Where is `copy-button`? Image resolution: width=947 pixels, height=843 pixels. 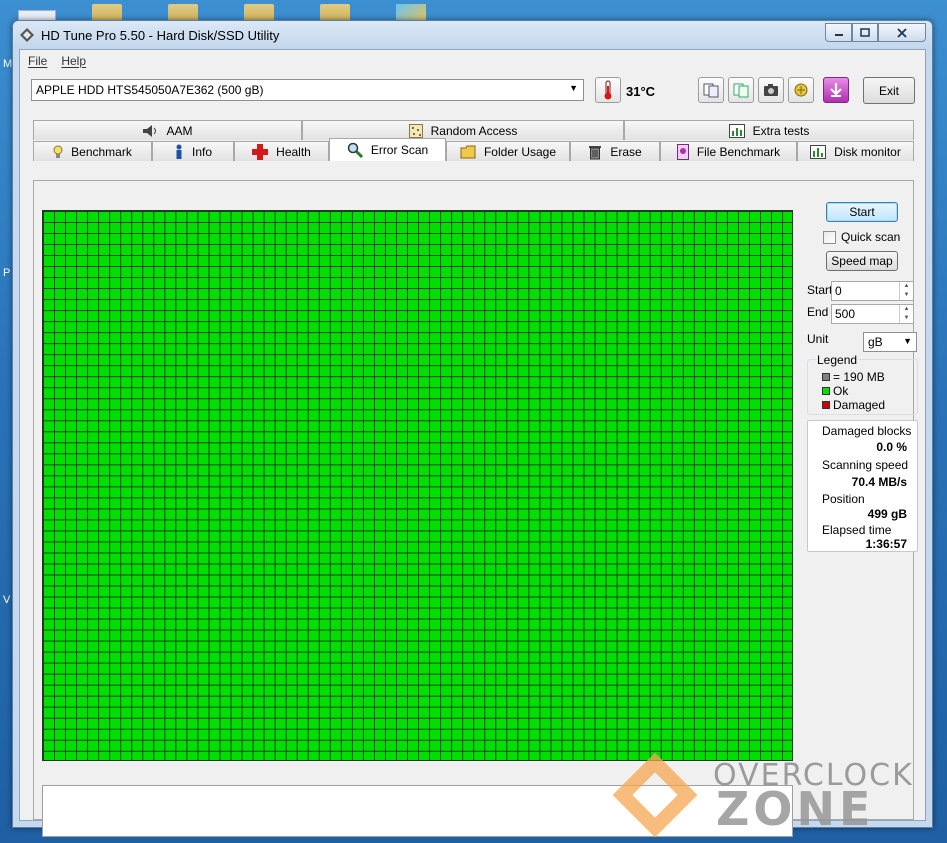 copy-button is located at coordinates (711, 90).